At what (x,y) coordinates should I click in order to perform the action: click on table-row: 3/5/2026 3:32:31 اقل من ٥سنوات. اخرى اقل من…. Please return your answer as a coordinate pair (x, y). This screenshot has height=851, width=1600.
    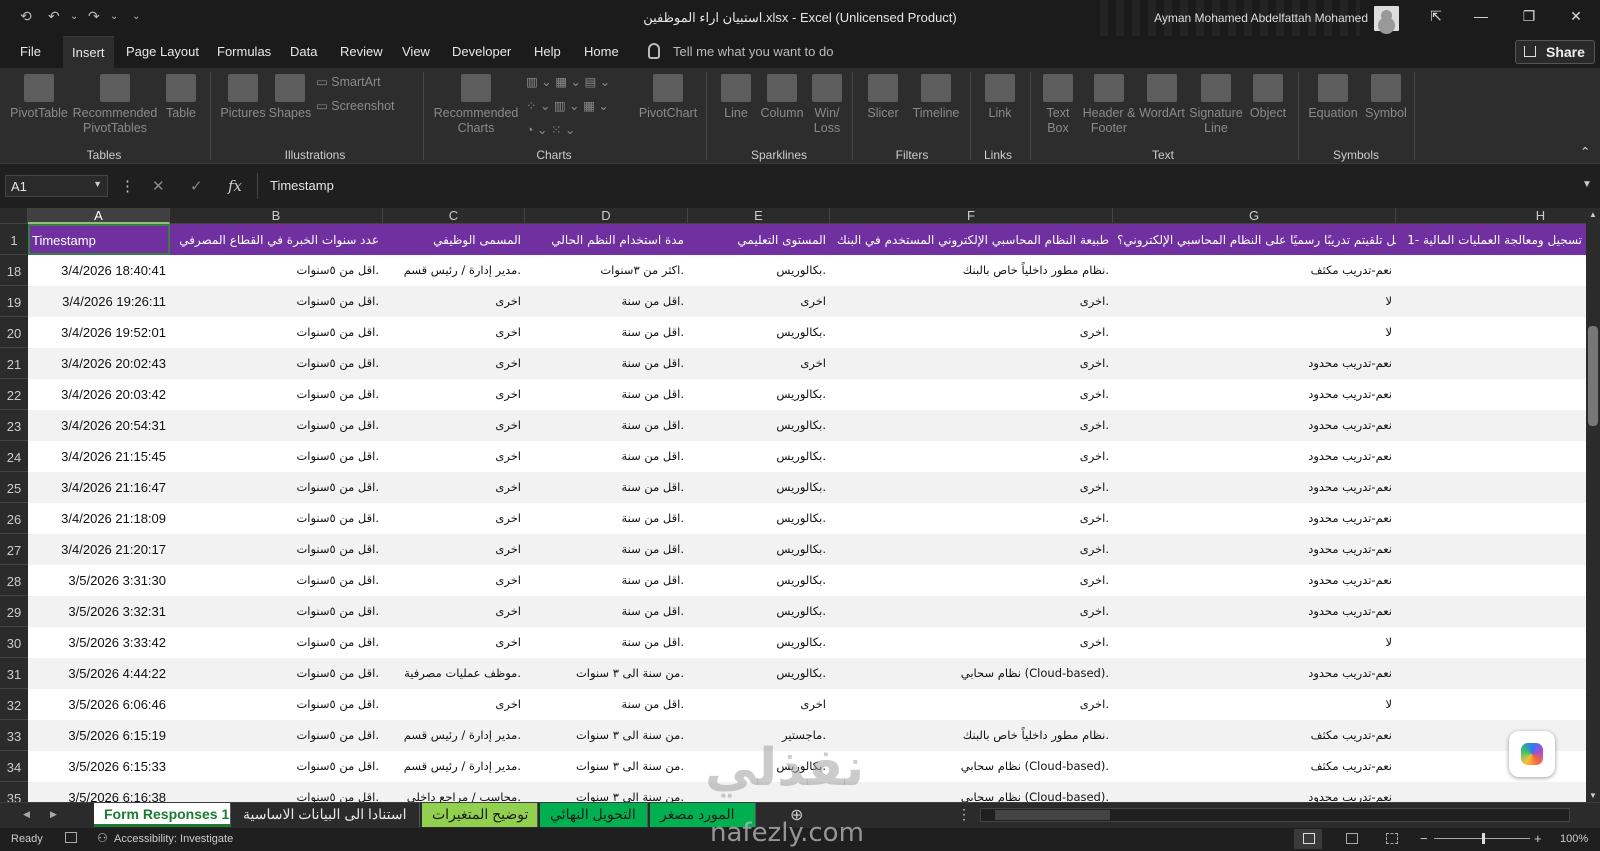
    Looking at the image, I should click on (807, 611).